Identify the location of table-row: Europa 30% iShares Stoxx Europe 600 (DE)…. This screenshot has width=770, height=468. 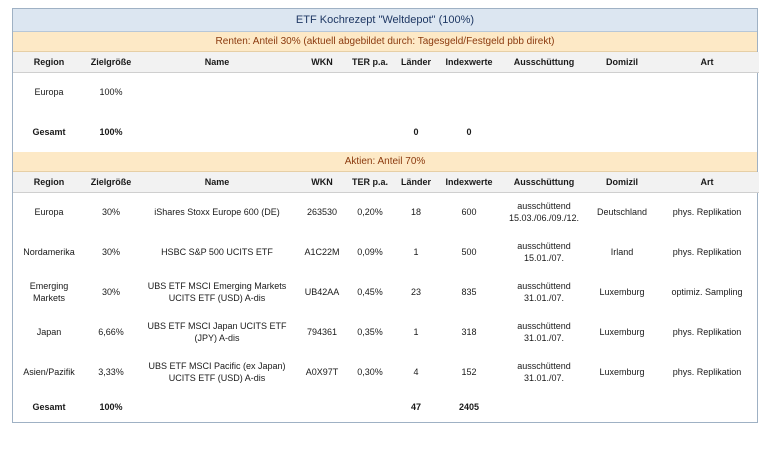
(386, 212).